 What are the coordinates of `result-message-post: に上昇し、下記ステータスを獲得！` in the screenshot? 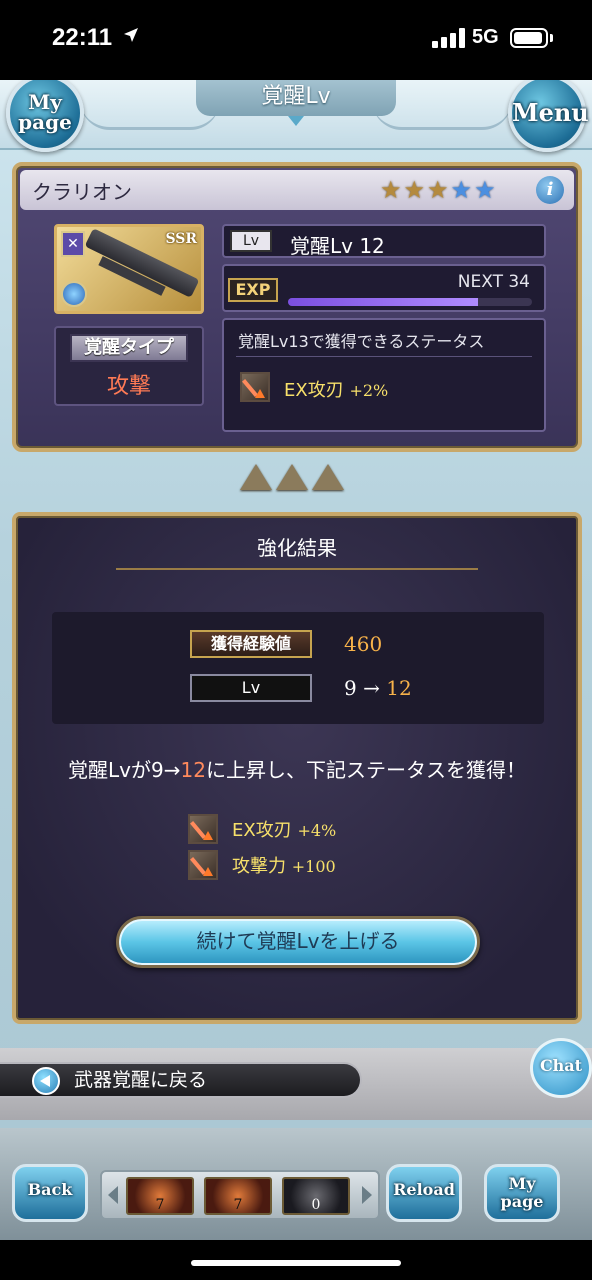 It's located at (365, 770).